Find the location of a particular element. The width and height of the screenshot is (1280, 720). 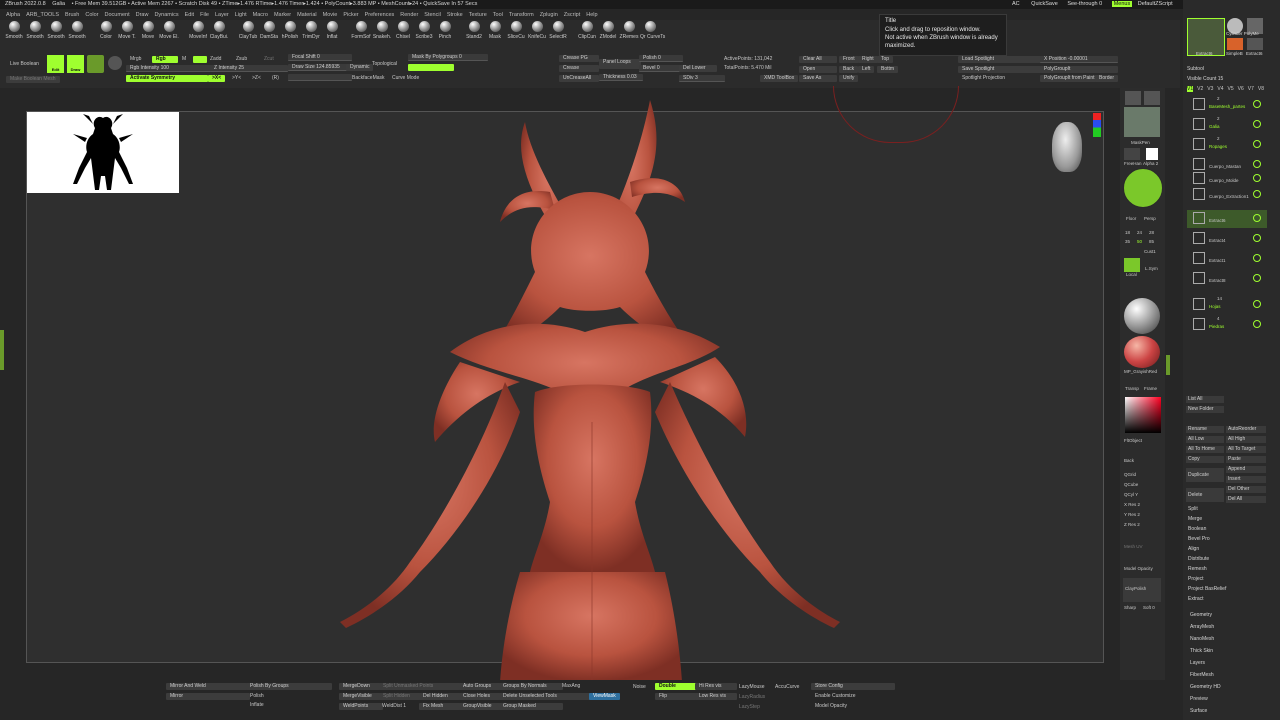

draw-button: Draw is located at coordinates (75, 64).